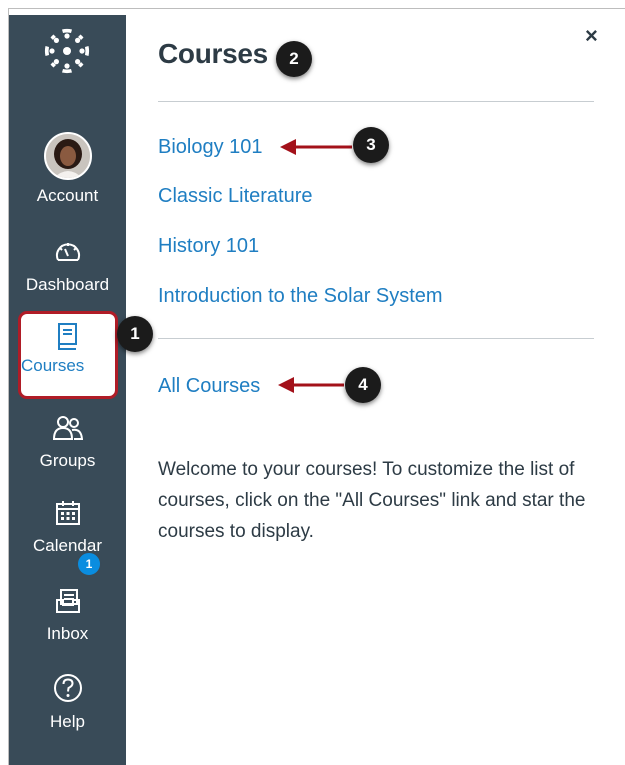 The image size is (625, 765). Describe the element at coordinates (68, 355) in the screenshot. I see `nav-courses: Courses` at that location.